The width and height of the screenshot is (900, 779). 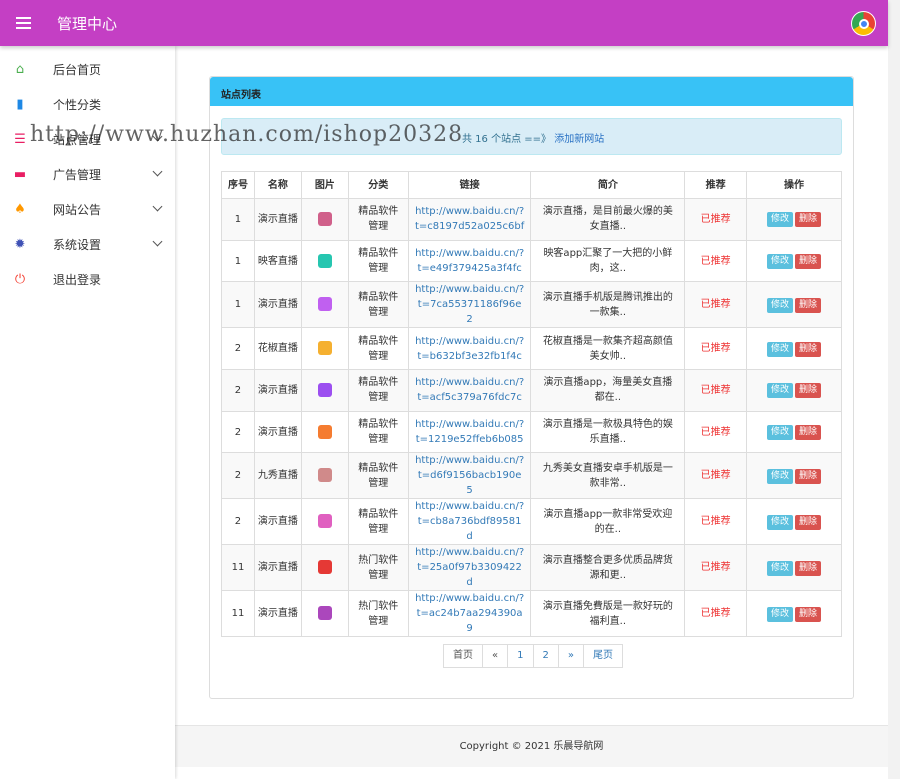 I want to click on row-id: 11, so click(x=238, y=614).